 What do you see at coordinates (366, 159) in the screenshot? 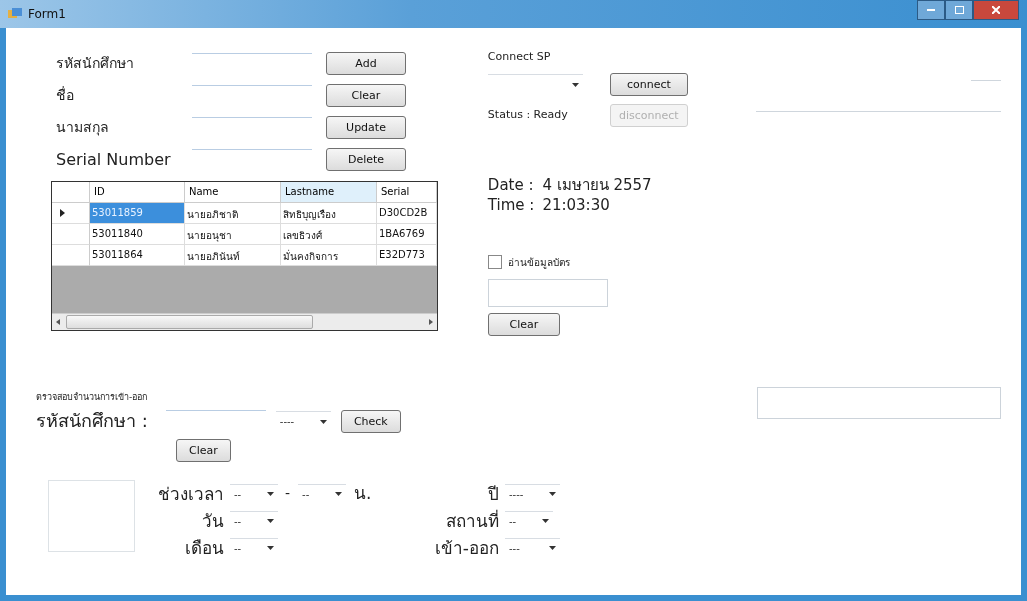
I see `form-button: Delete` at bounding box center [366, 159].